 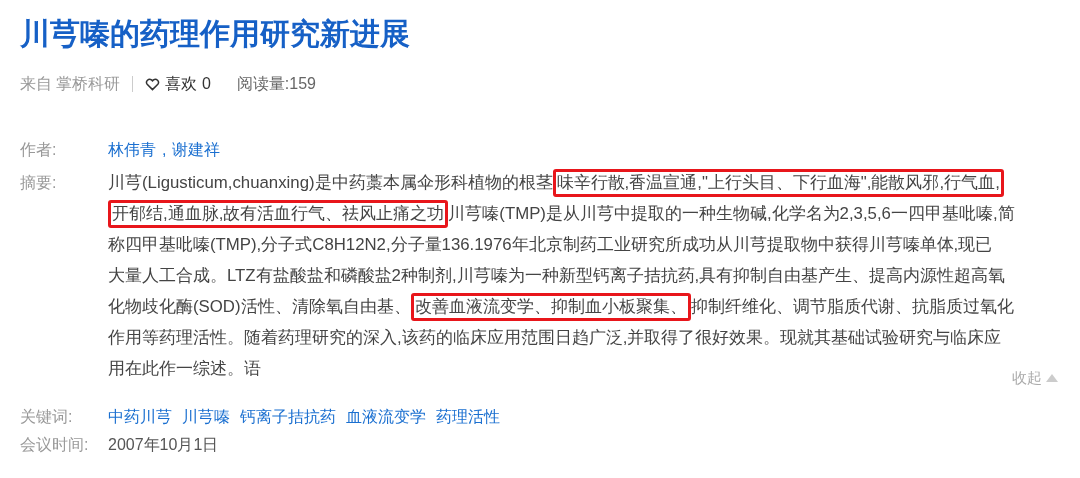 What do you see at coordinates (1052, 377) in the screenshot?
I see `caret-up-icon` at bounding box center [1052, 377].